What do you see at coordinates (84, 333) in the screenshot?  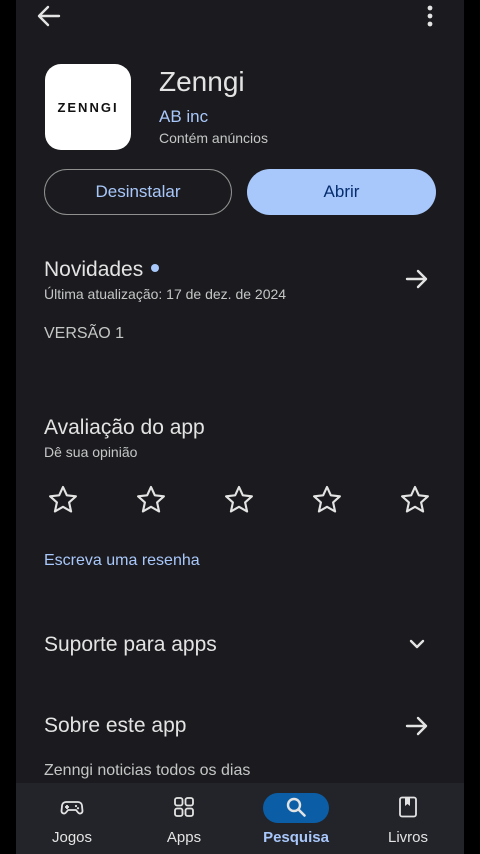 I see `release-notes: VERSÃO 1` at bounding box center [84, 333].